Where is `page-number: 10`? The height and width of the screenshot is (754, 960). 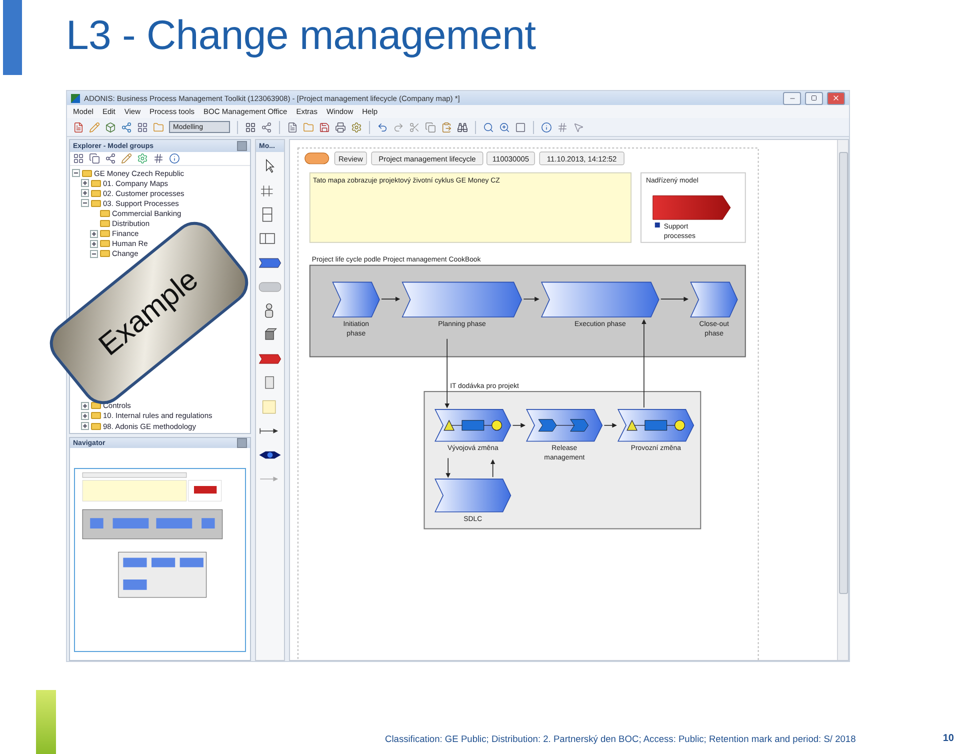 page-number: 10 is located at coordinates (948, 738).